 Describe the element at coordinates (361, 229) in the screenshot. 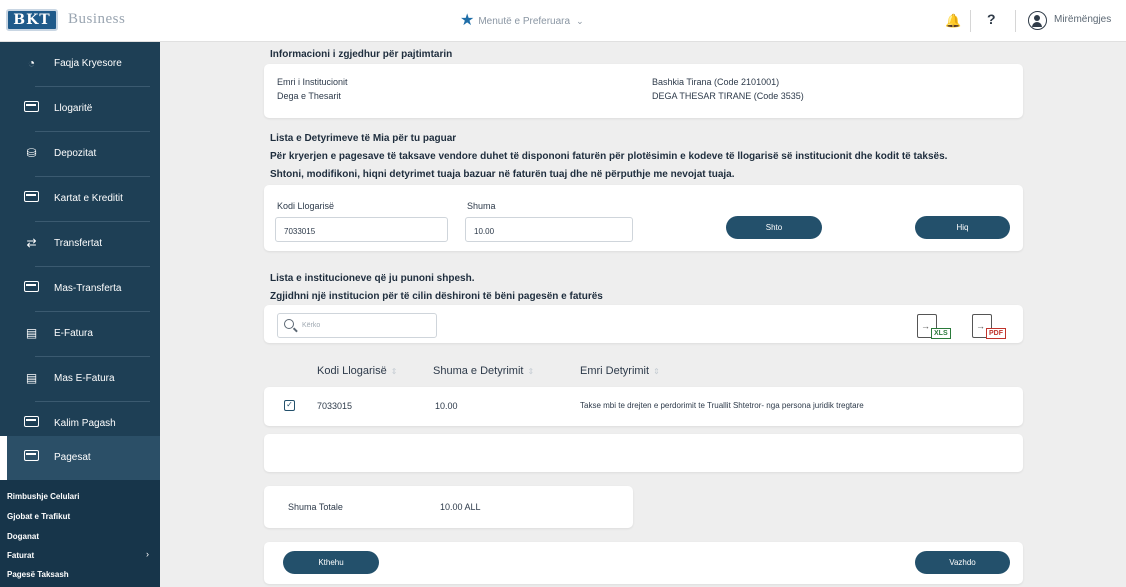

I see `account-code-input: 7033015` at that location.